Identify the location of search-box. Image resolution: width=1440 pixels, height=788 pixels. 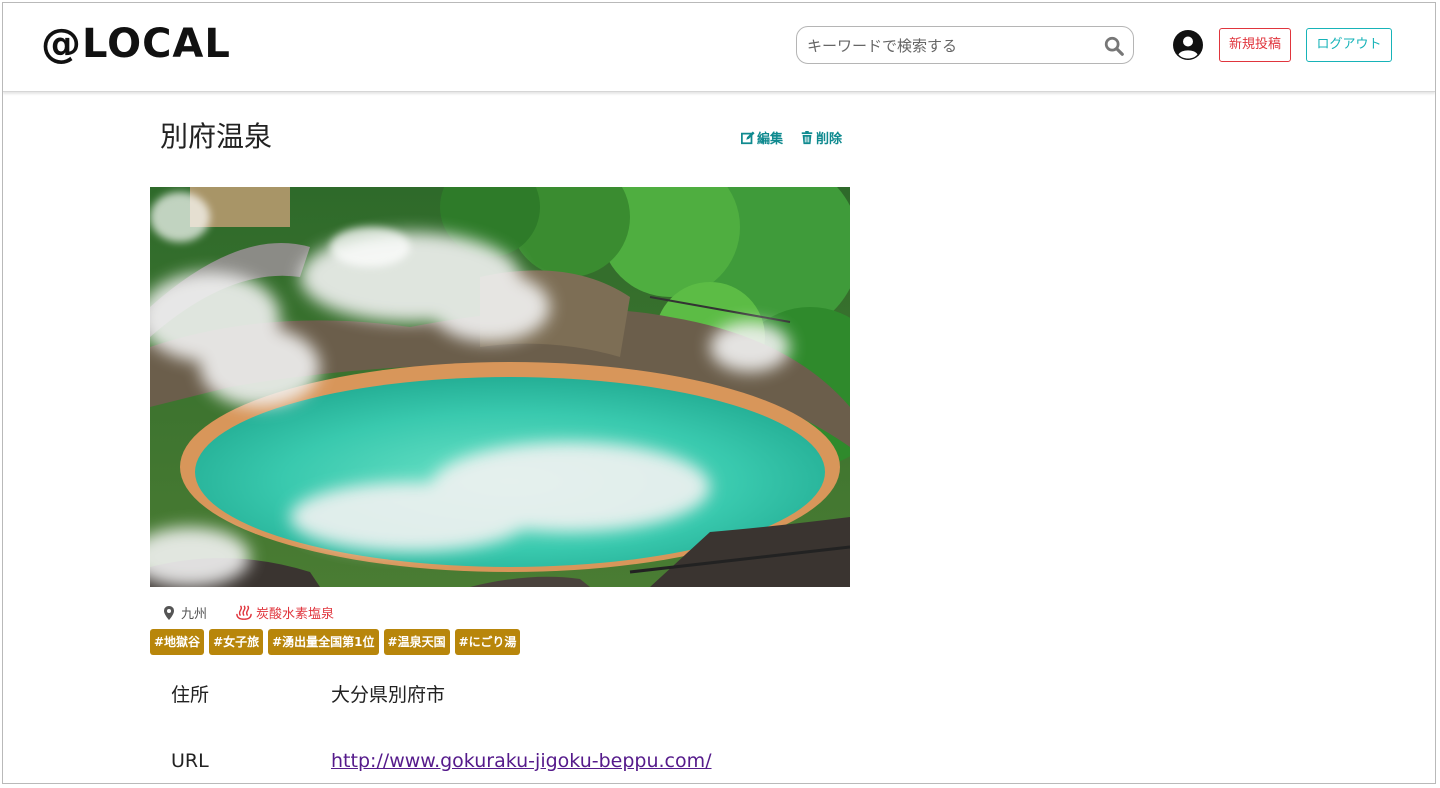
(965, 45).